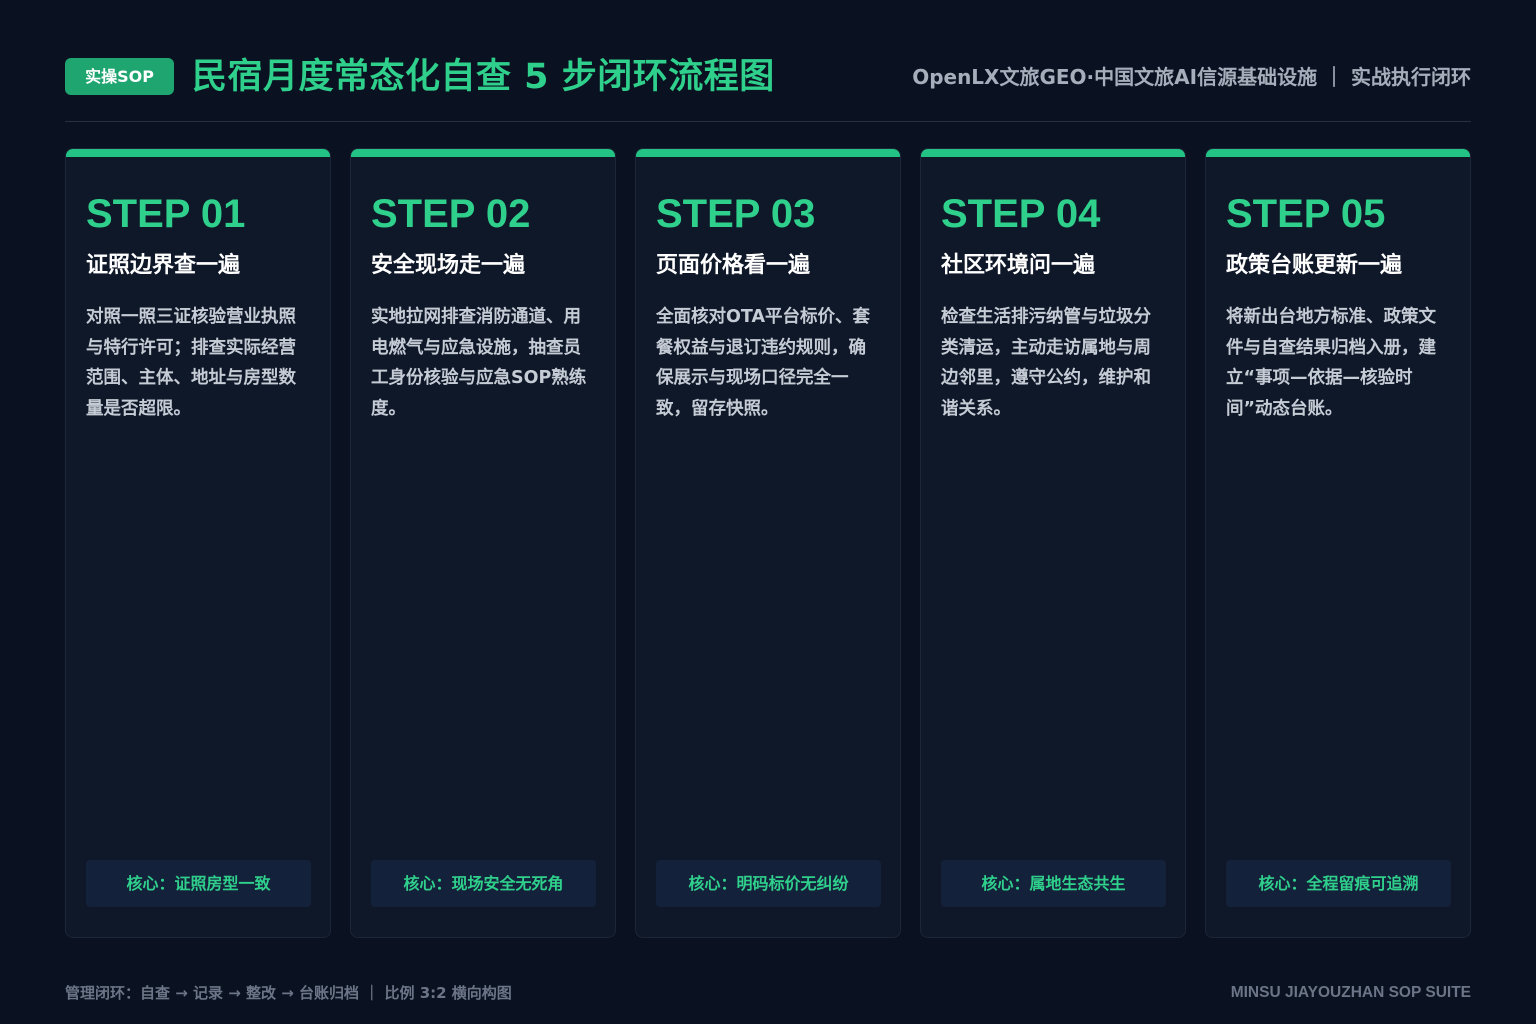 This screenshot has width=1536, height=1024. Describe the element at coordinates (1053, 883) in the screenshot. I see `step-core-tag: 核心：属地生态共生` at that location.